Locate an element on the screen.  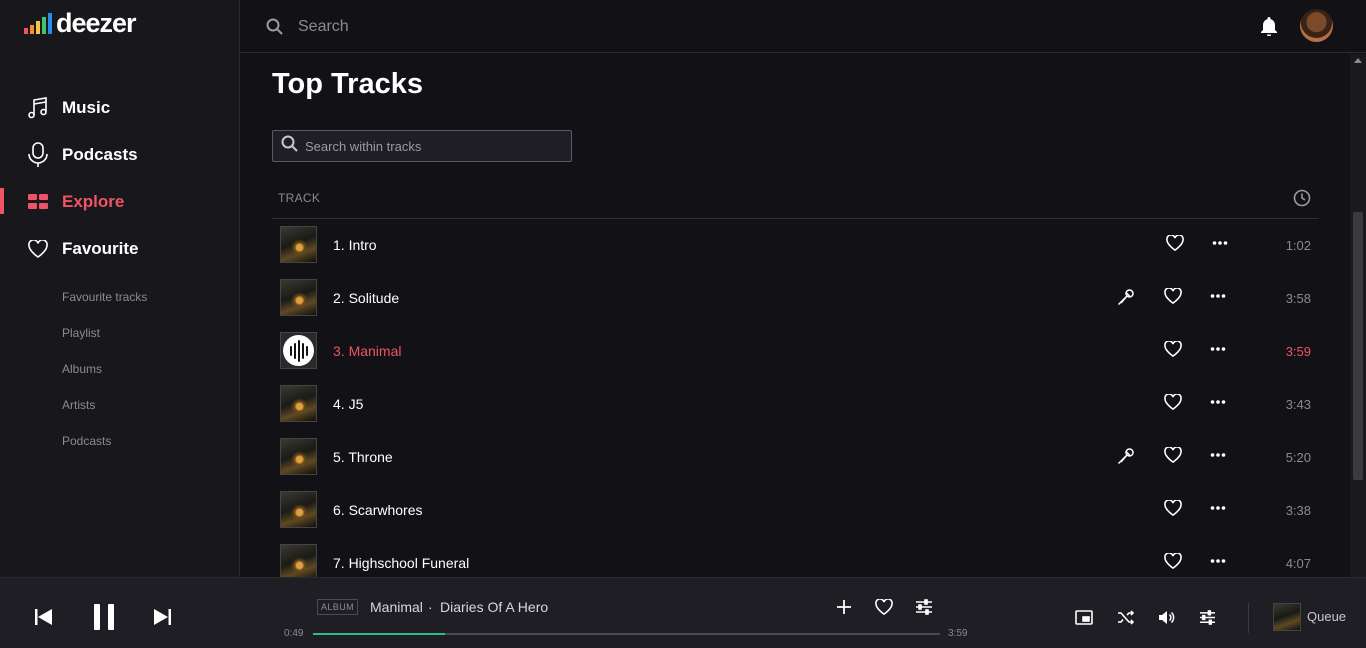
next-icon is located at coordinates (162, 619).